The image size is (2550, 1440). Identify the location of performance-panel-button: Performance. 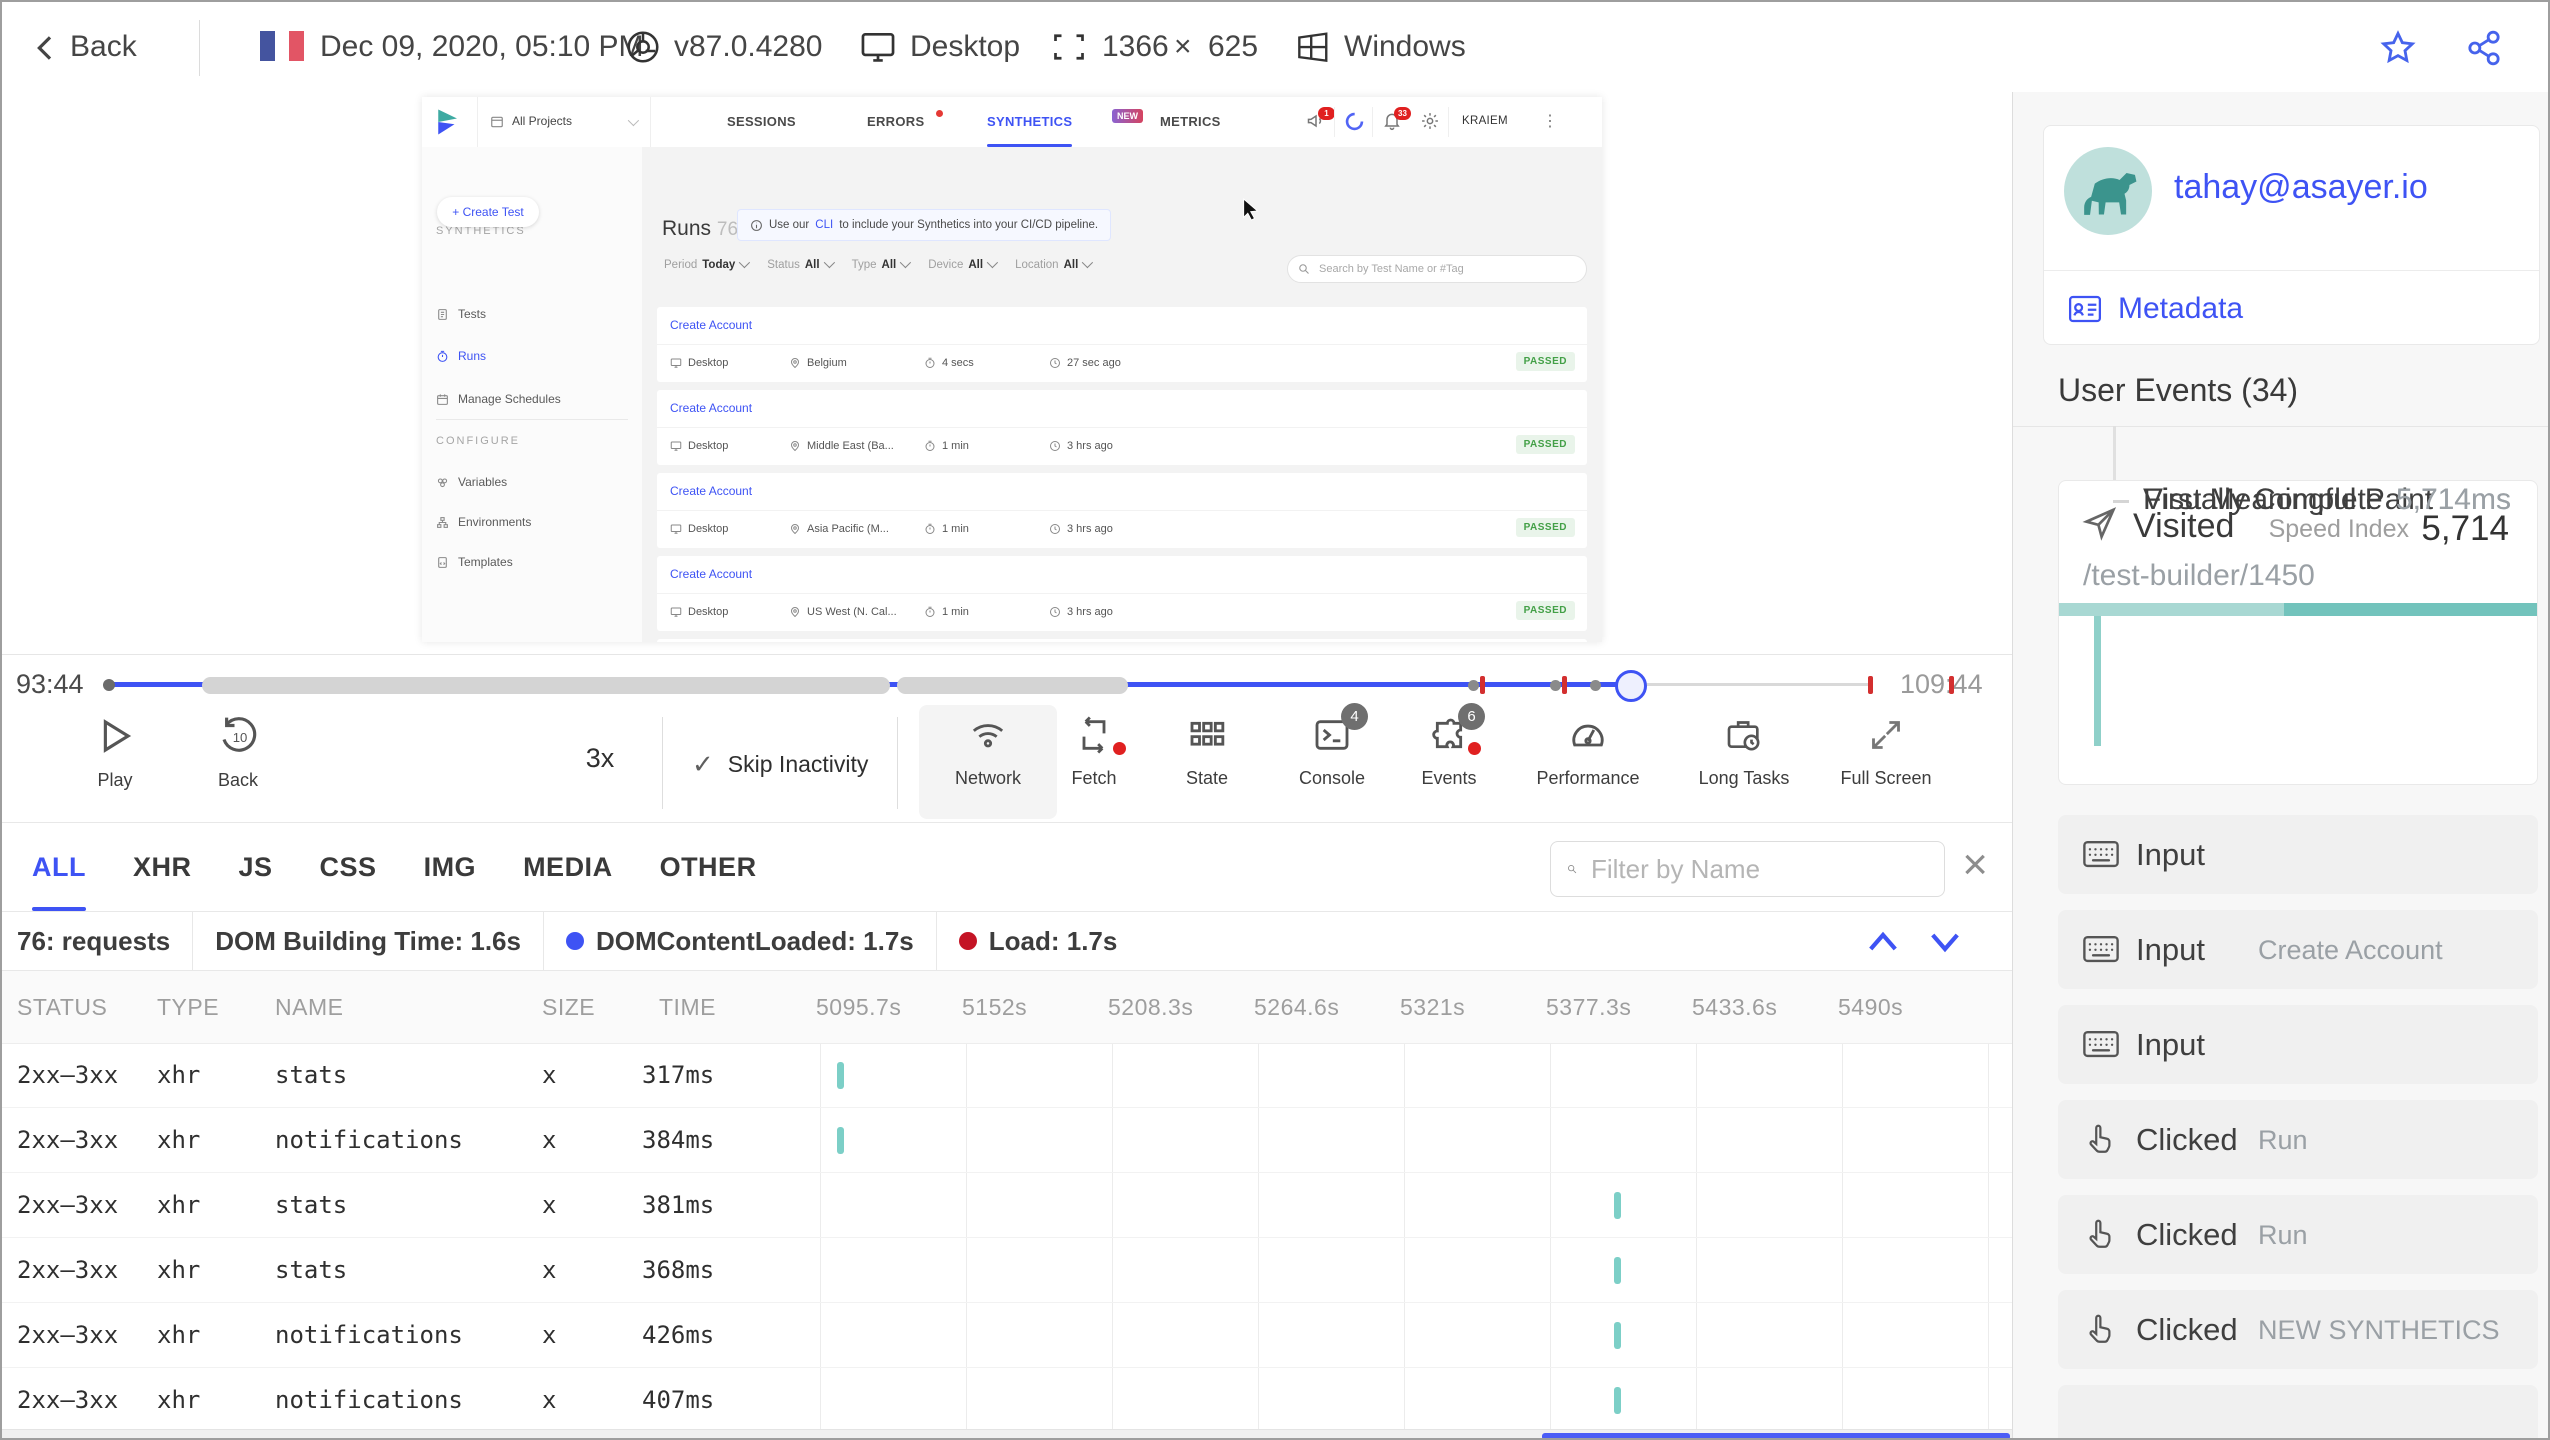
(1588, 752).